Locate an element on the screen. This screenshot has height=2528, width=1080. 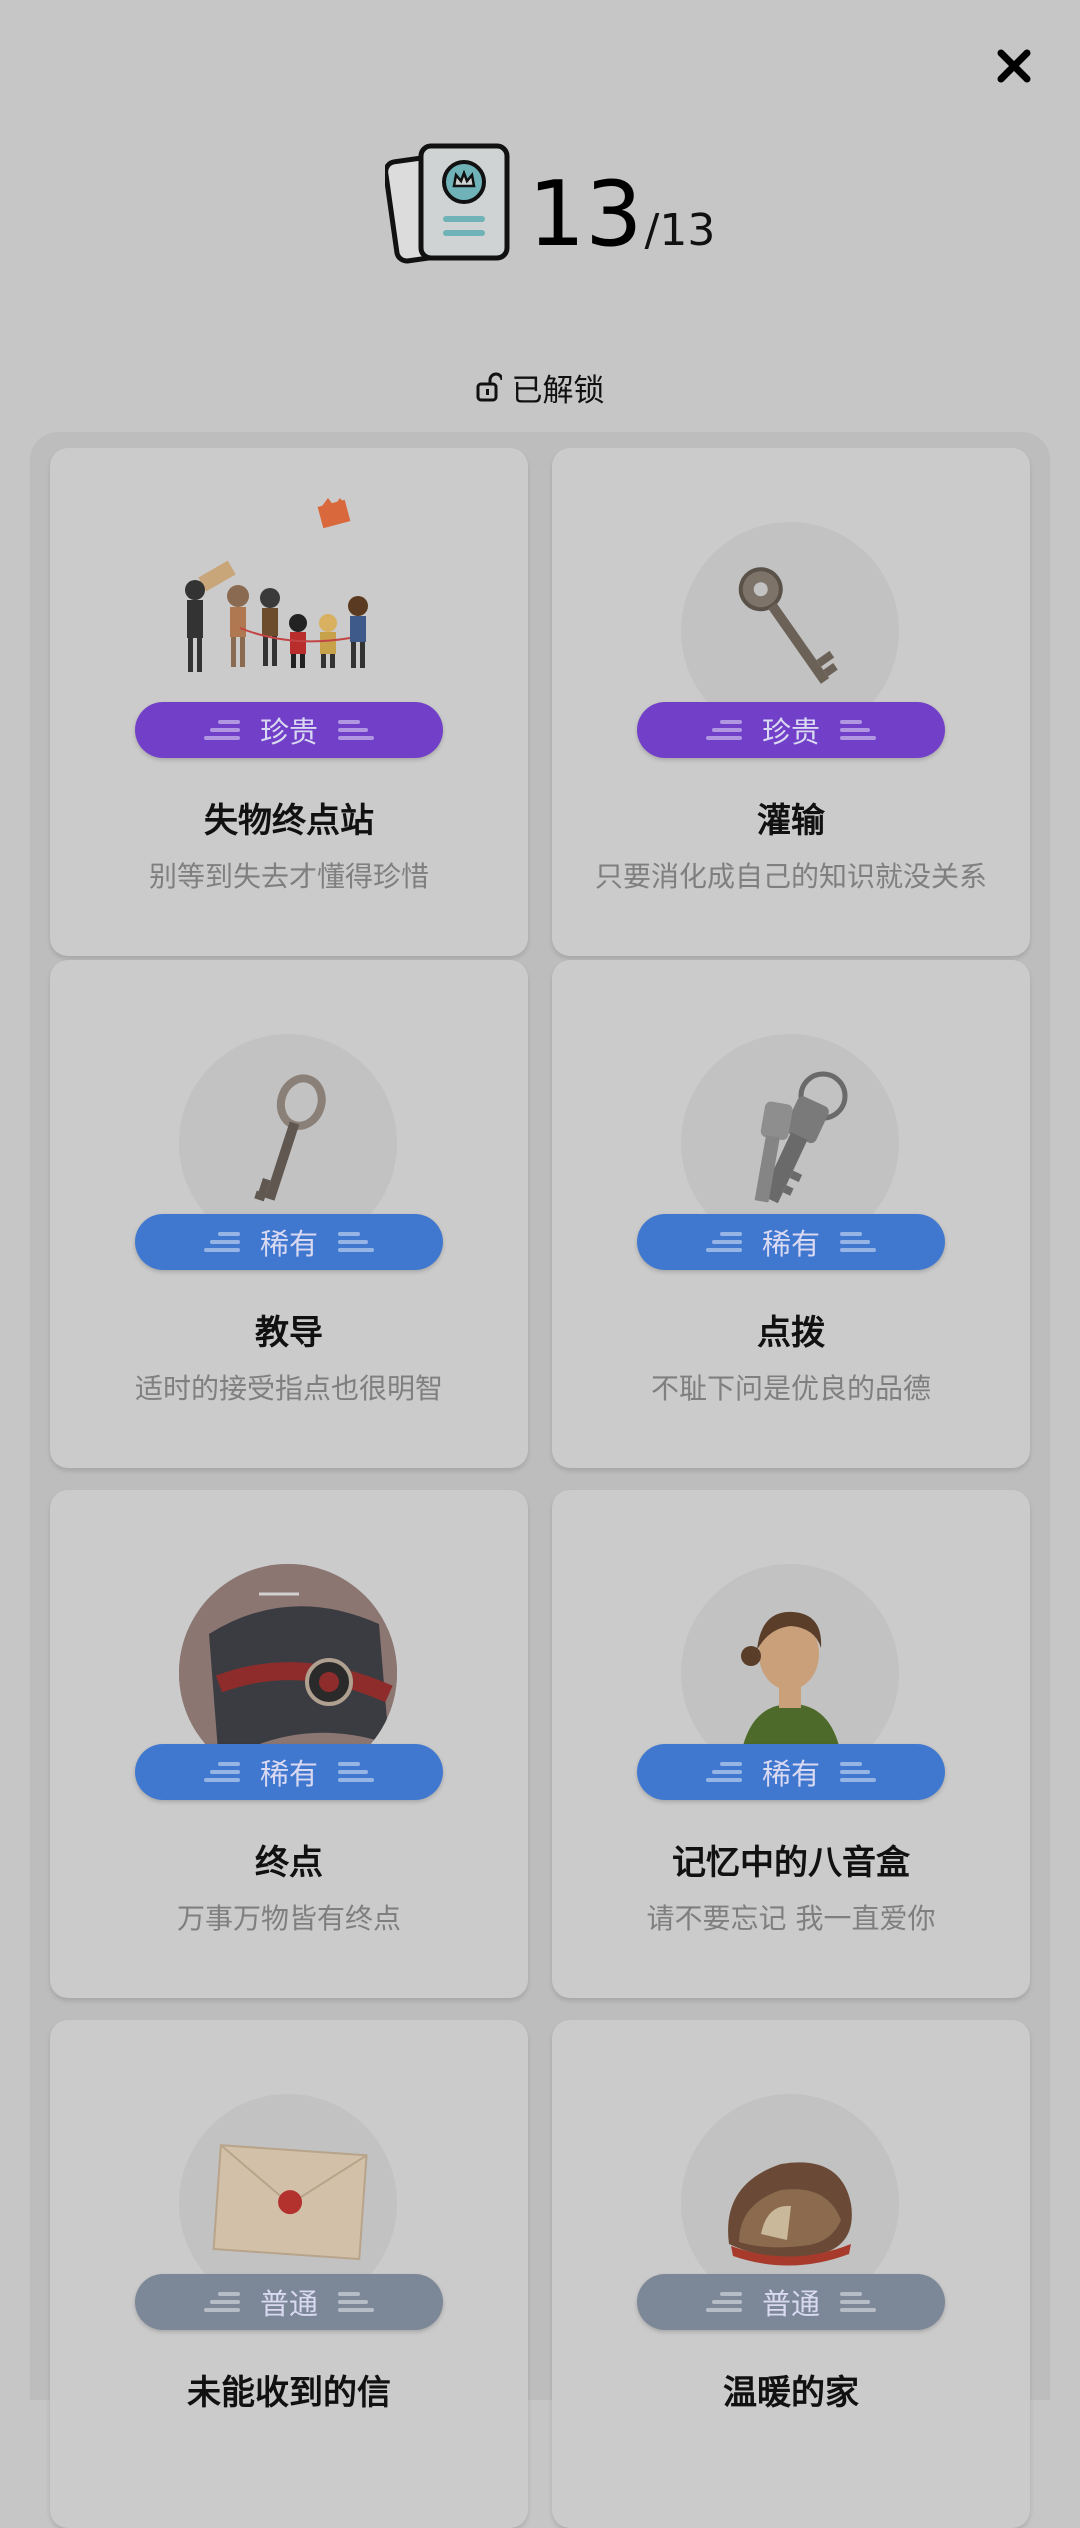
collected-count: 13 is located at coordinates (585, 214).